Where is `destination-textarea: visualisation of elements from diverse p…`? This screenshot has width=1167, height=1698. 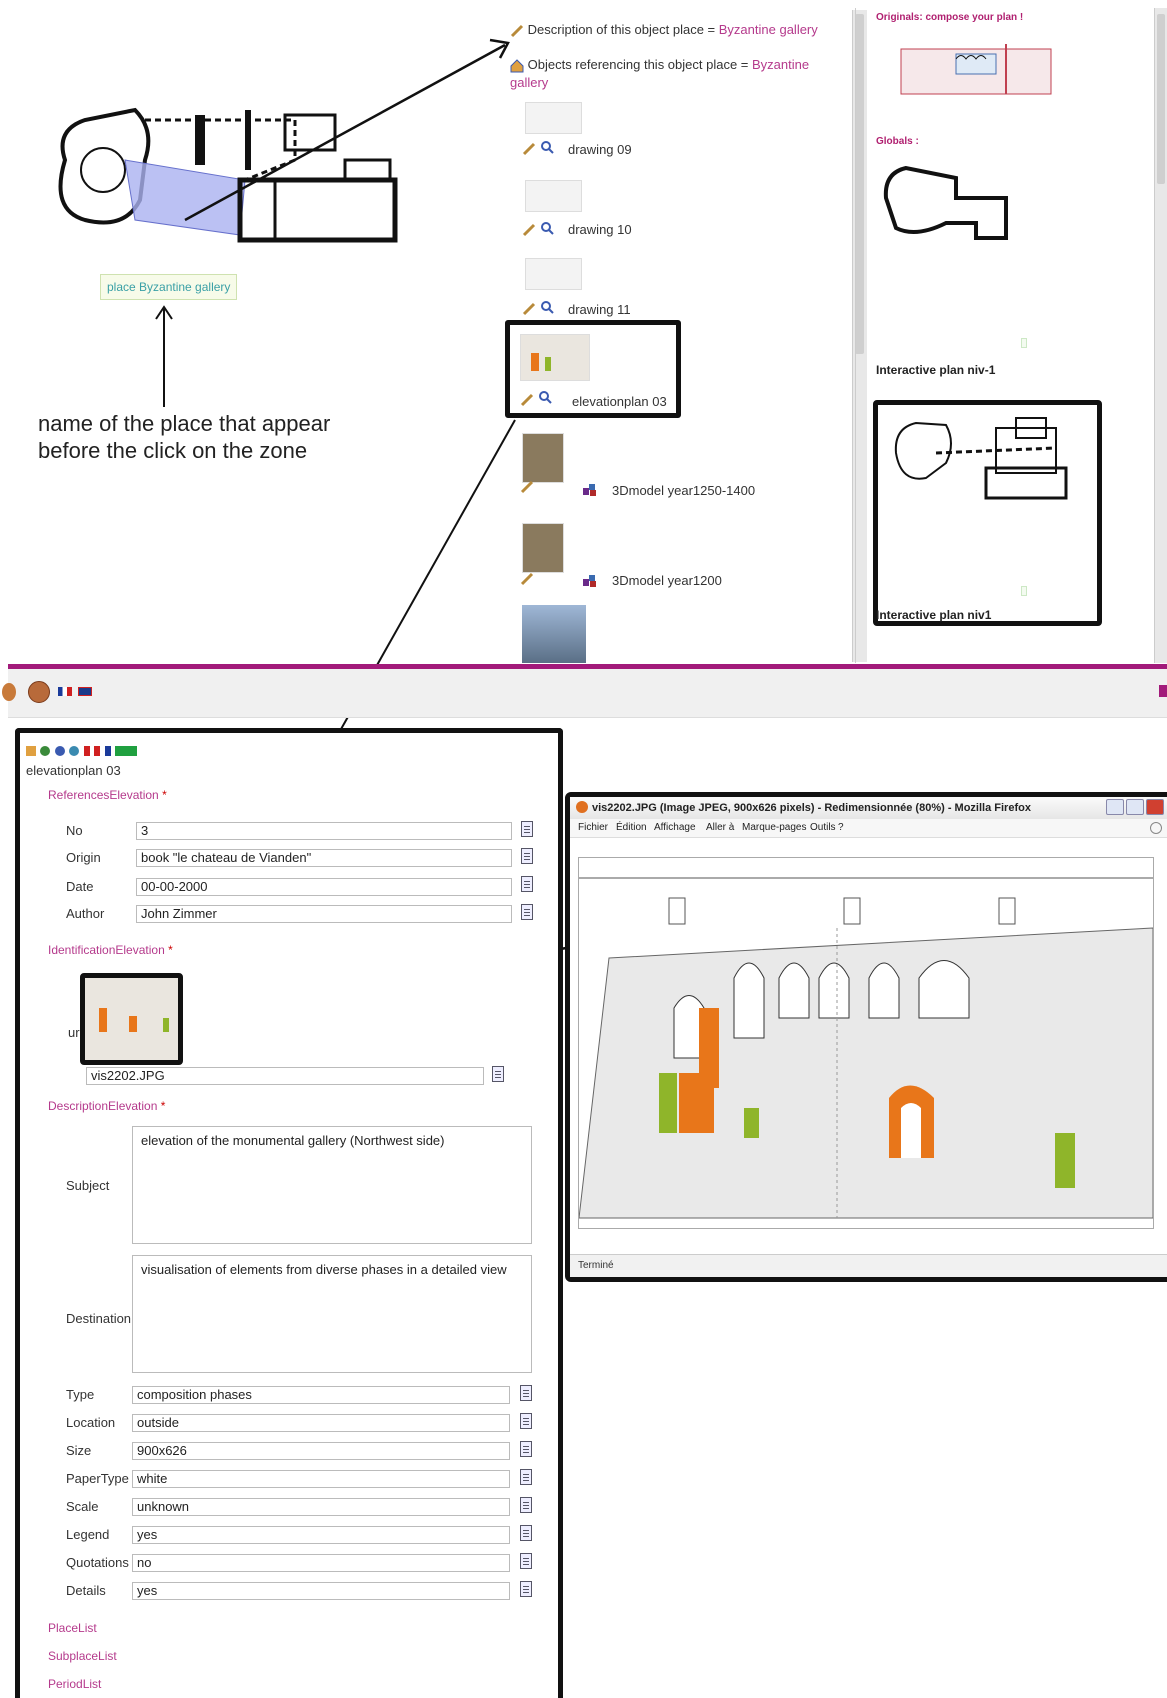
destination-textarea: visualisation of elements from diverse p… is located at coordinates (332, 1314).